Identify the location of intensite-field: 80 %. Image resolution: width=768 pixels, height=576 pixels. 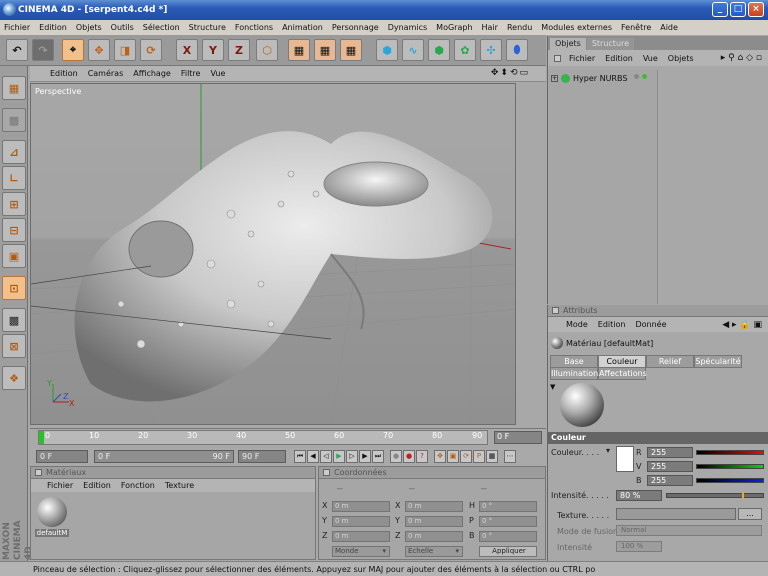
(639, 495).